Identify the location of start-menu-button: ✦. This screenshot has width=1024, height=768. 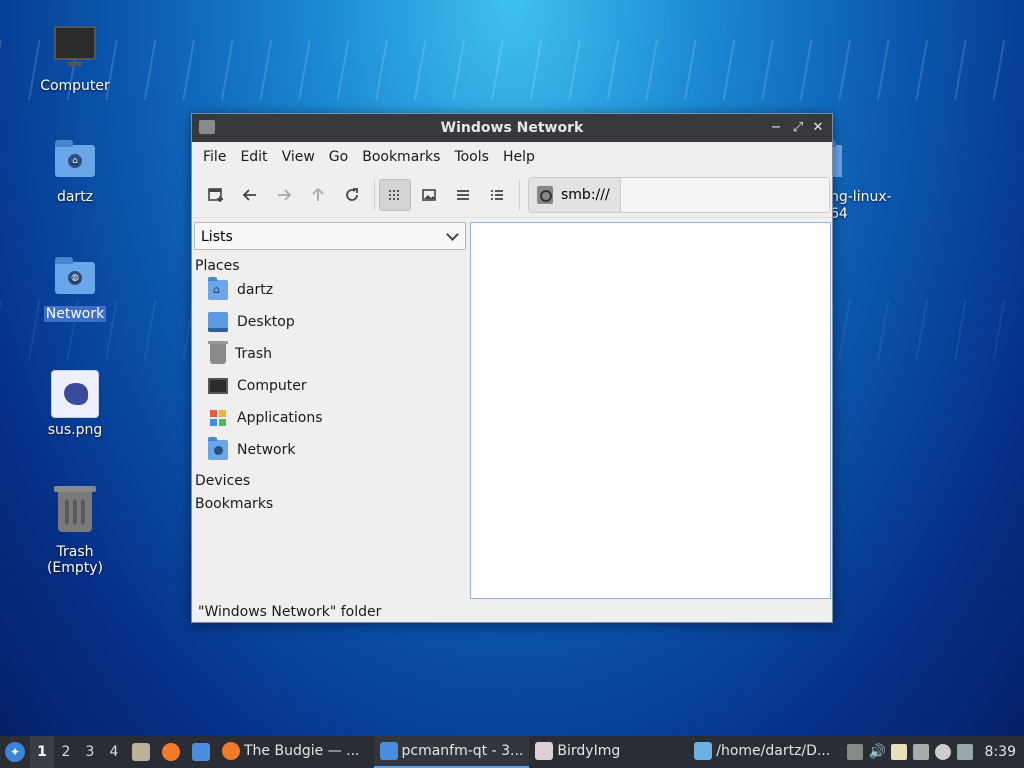
(15, 752).